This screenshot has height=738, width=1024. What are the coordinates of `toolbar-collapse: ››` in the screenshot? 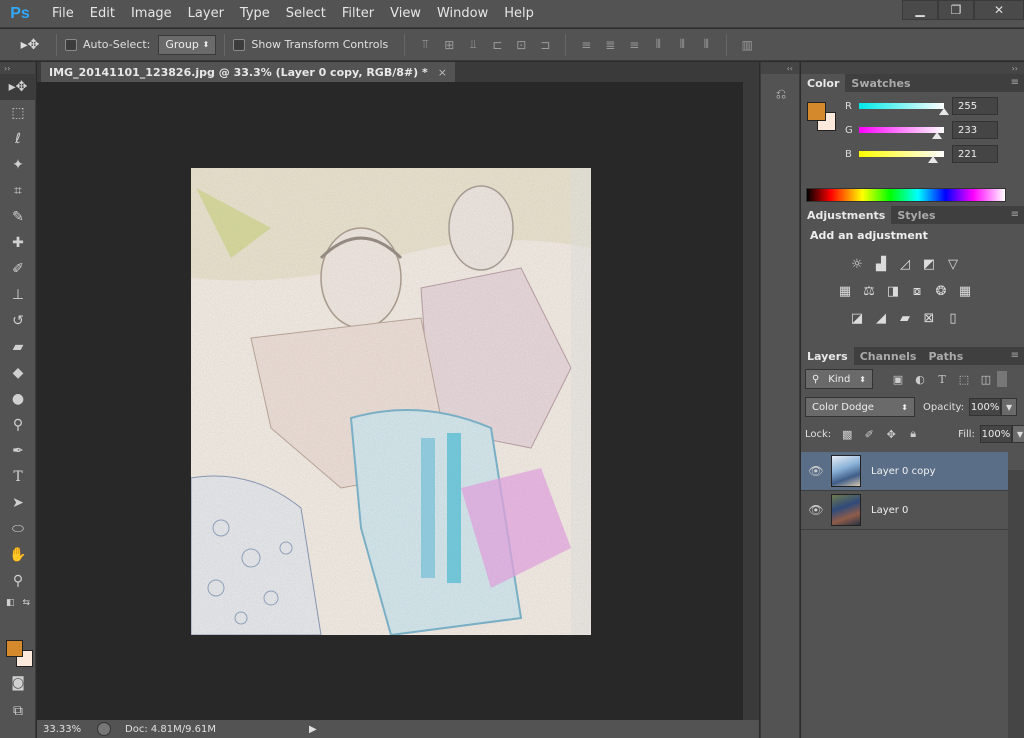 It's located at (17, 68).